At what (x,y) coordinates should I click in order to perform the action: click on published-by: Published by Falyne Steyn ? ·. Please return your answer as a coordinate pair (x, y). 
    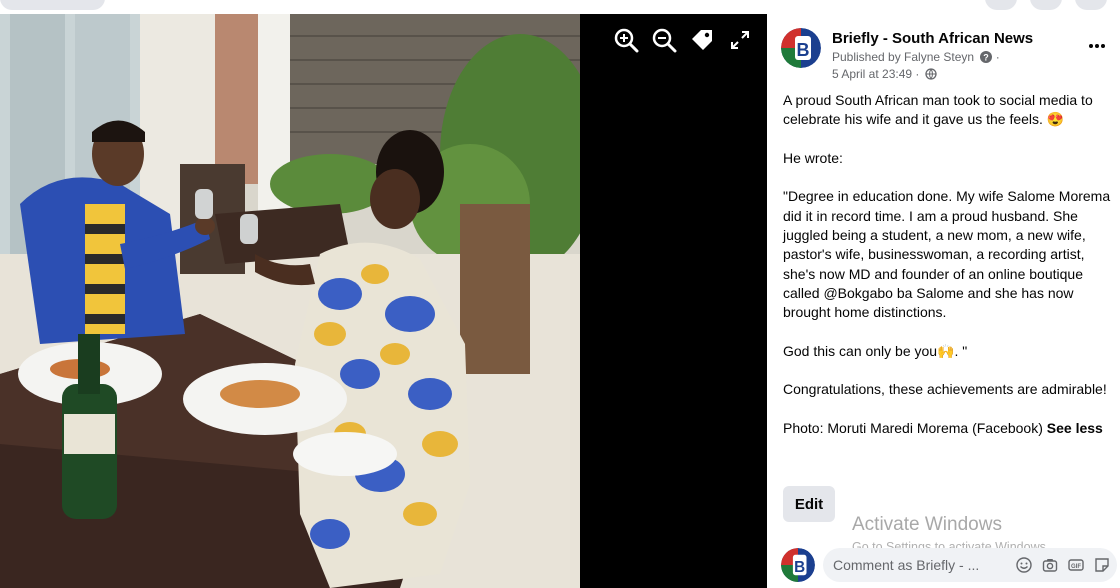
    Looking at the image, I should click on (916, 58).